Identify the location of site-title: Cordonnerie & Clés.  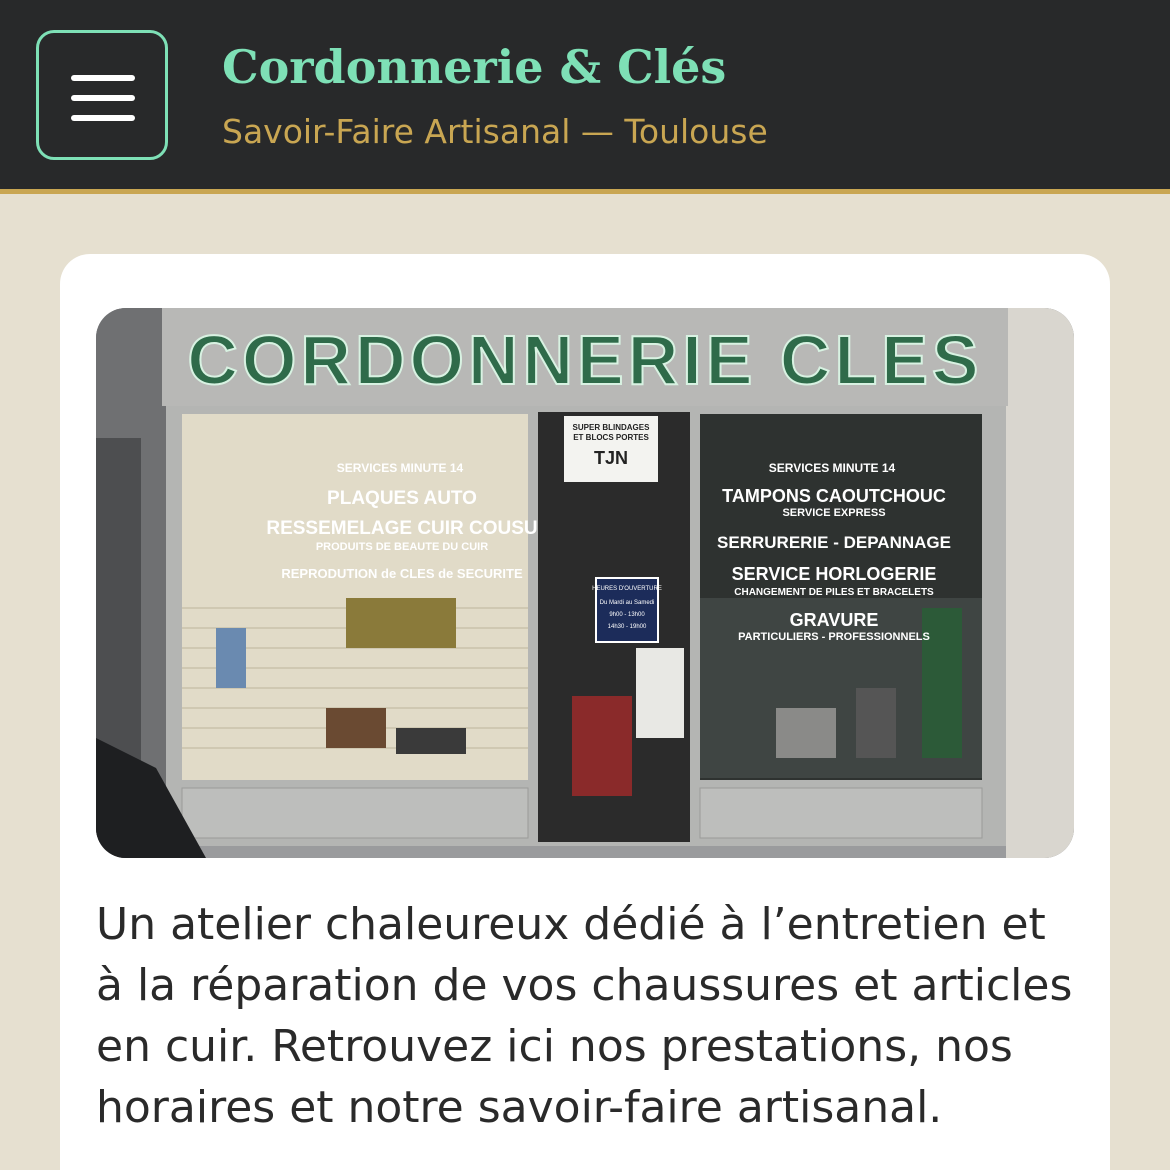
(474, 67).